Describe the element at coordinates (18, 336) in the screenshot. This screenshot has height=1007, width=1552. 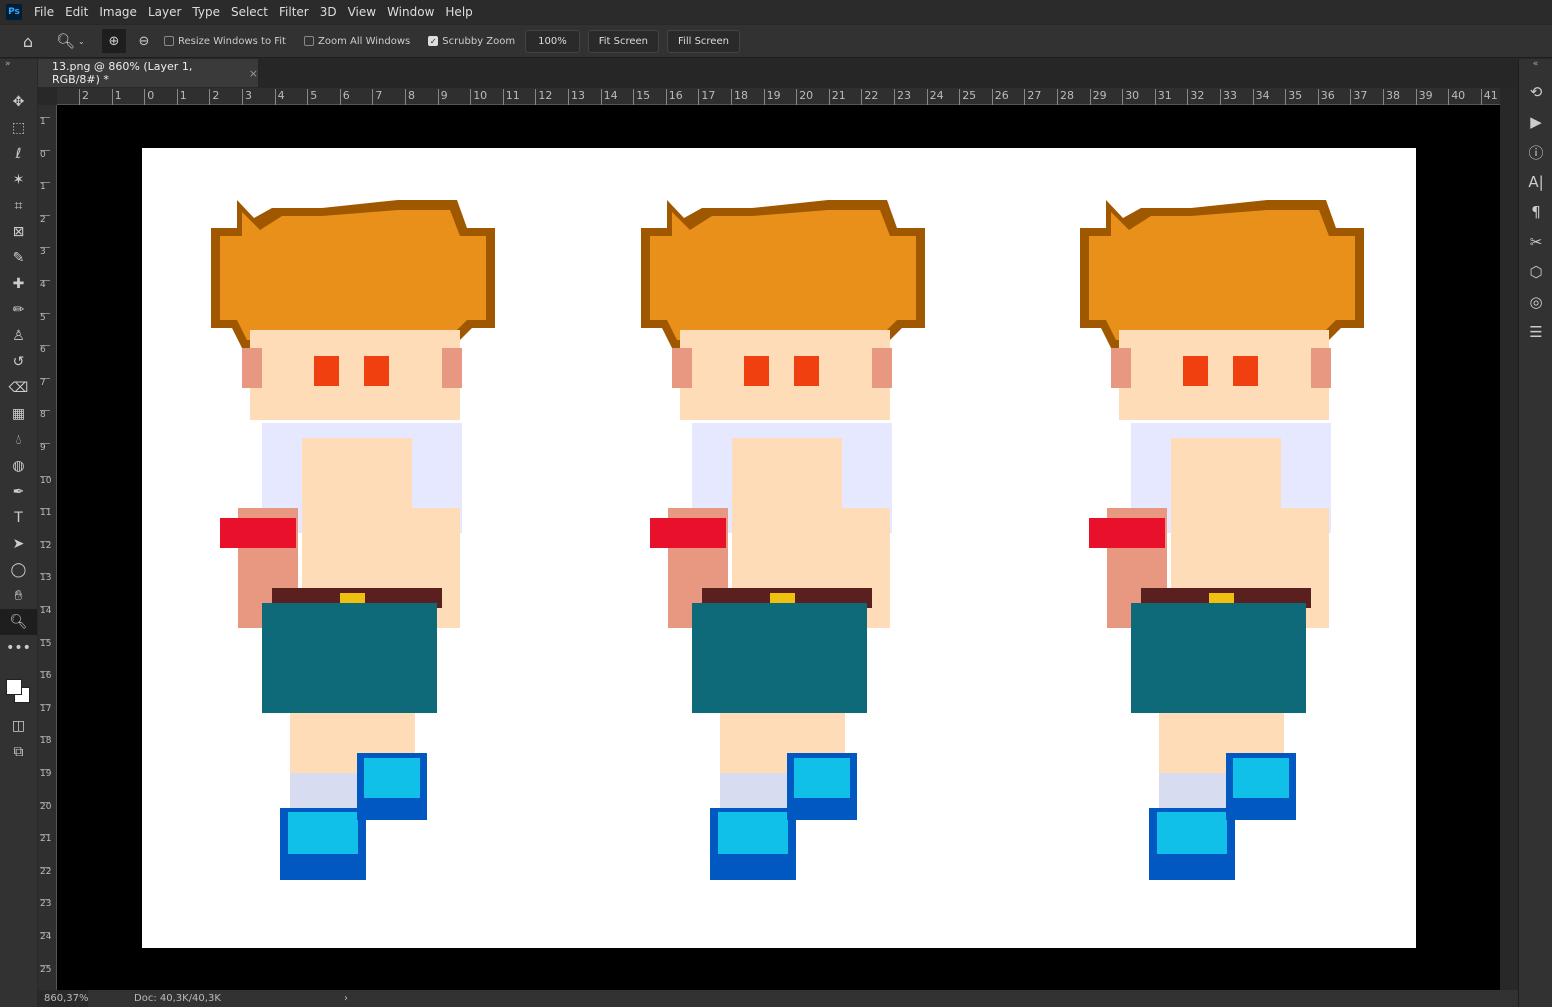
I see `clone-stamp-icon: ♙` at that location.